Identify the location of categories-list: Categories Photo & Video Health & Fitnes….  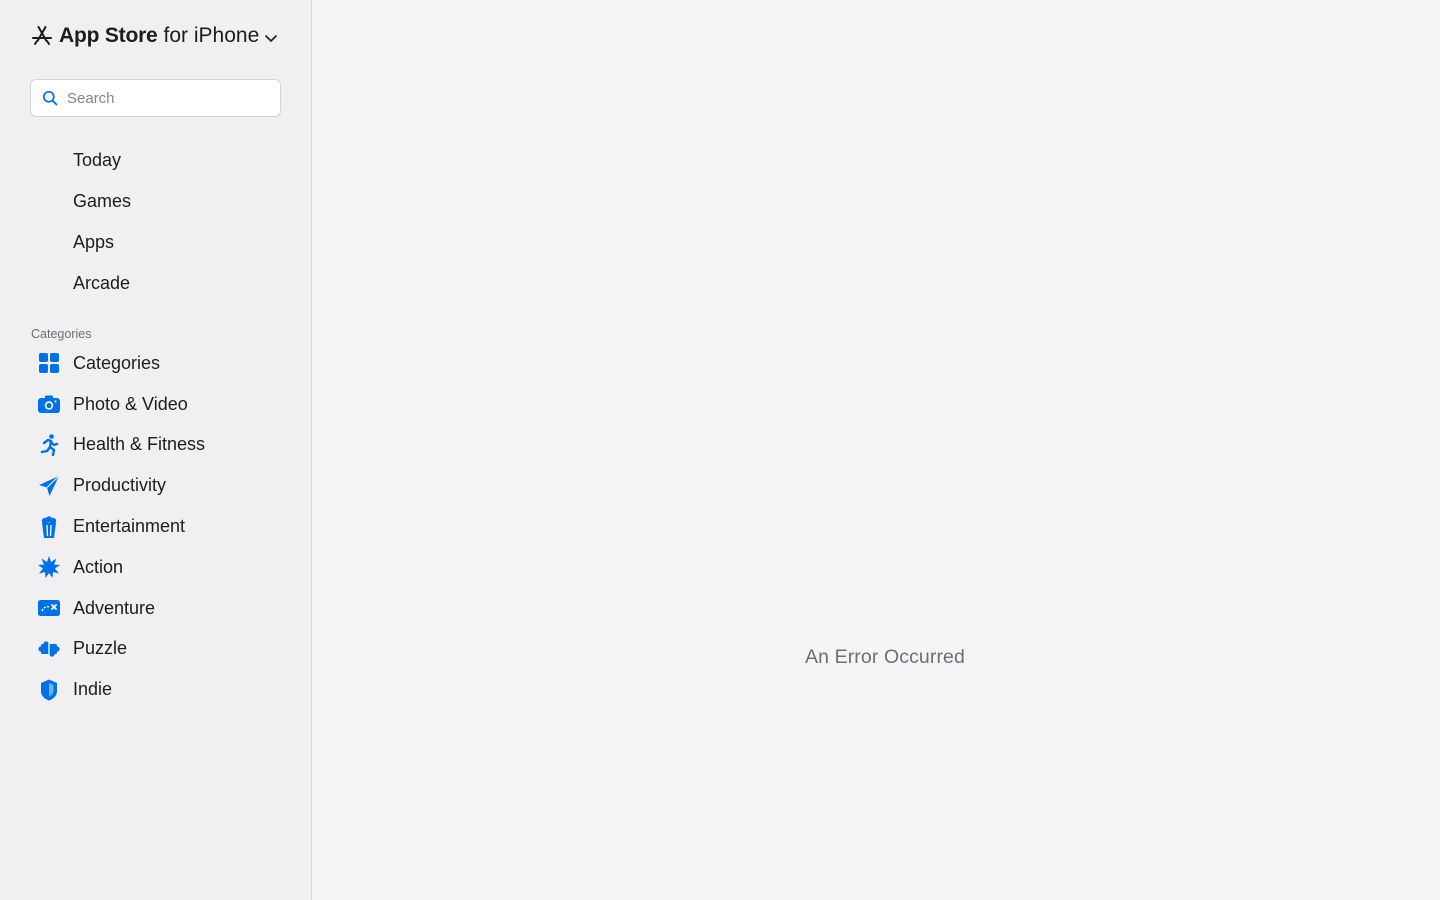
(155, 526).